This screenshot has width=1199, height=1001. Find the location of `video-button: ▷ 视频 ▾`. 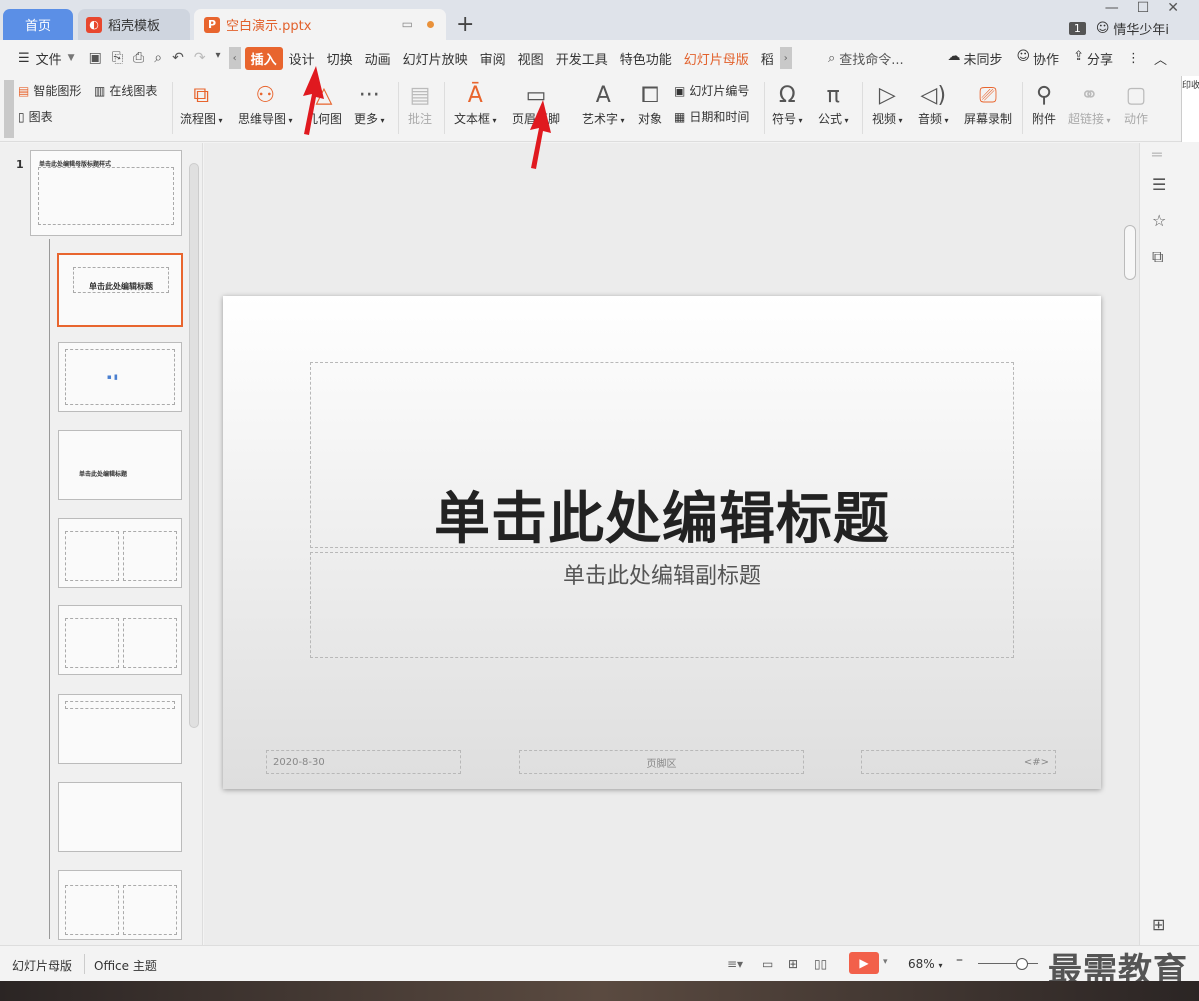

video-button: ▷ 视频 ▾ is located at coordinates (887, 103).